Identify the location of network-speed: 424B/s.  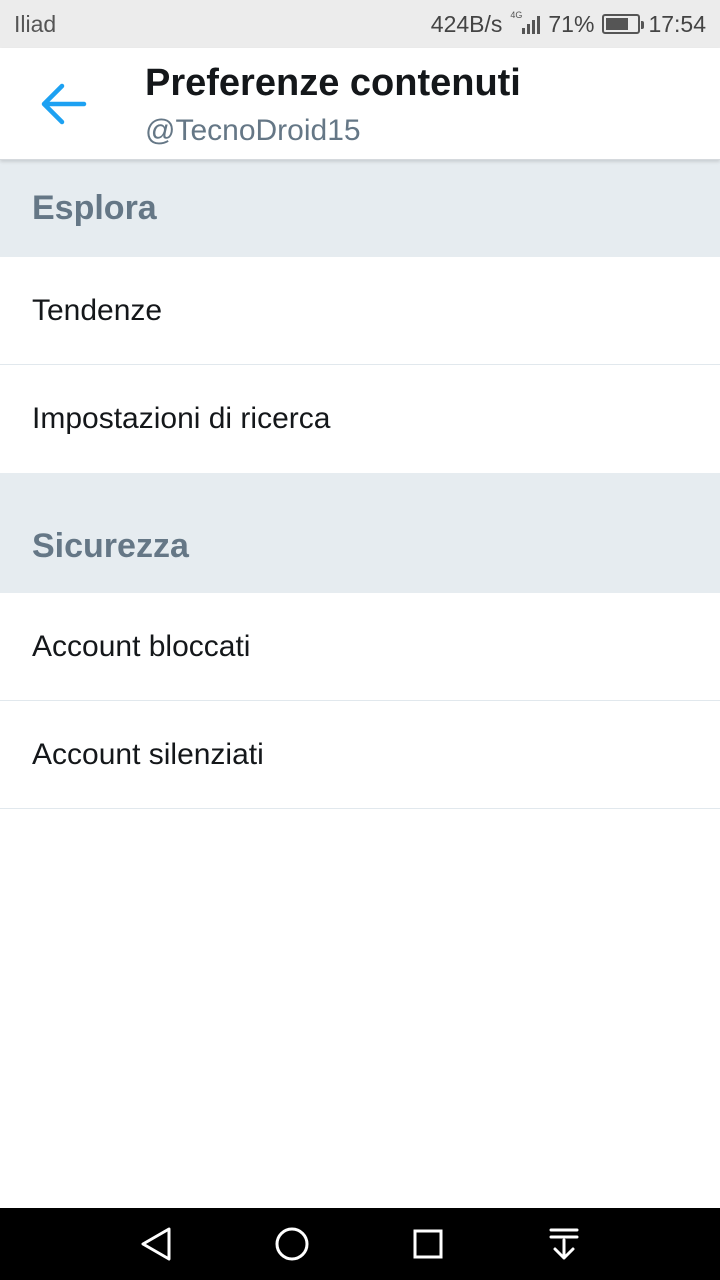
(466, 23).